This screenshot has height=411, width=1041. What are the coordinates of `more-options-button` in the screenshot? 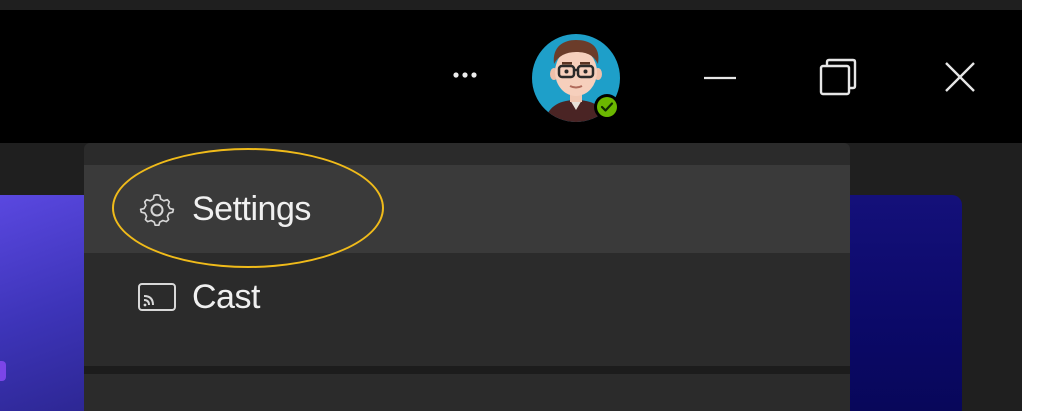 It's located at (465, 75).